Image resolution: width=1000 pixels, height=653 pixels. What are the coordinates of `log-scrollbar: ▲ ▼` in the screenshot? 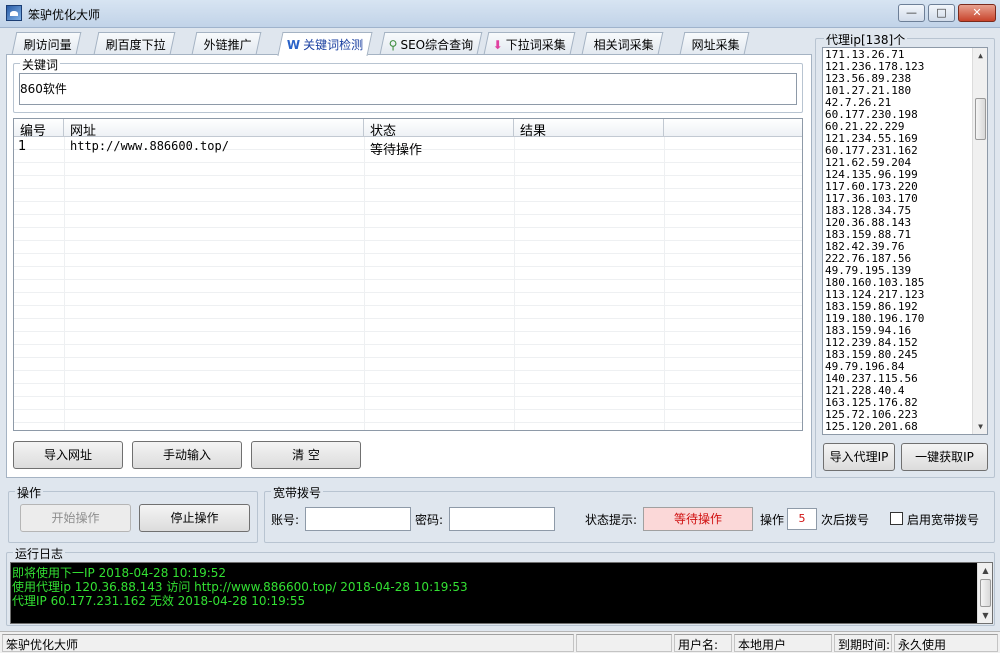 It's located at (984, 593).